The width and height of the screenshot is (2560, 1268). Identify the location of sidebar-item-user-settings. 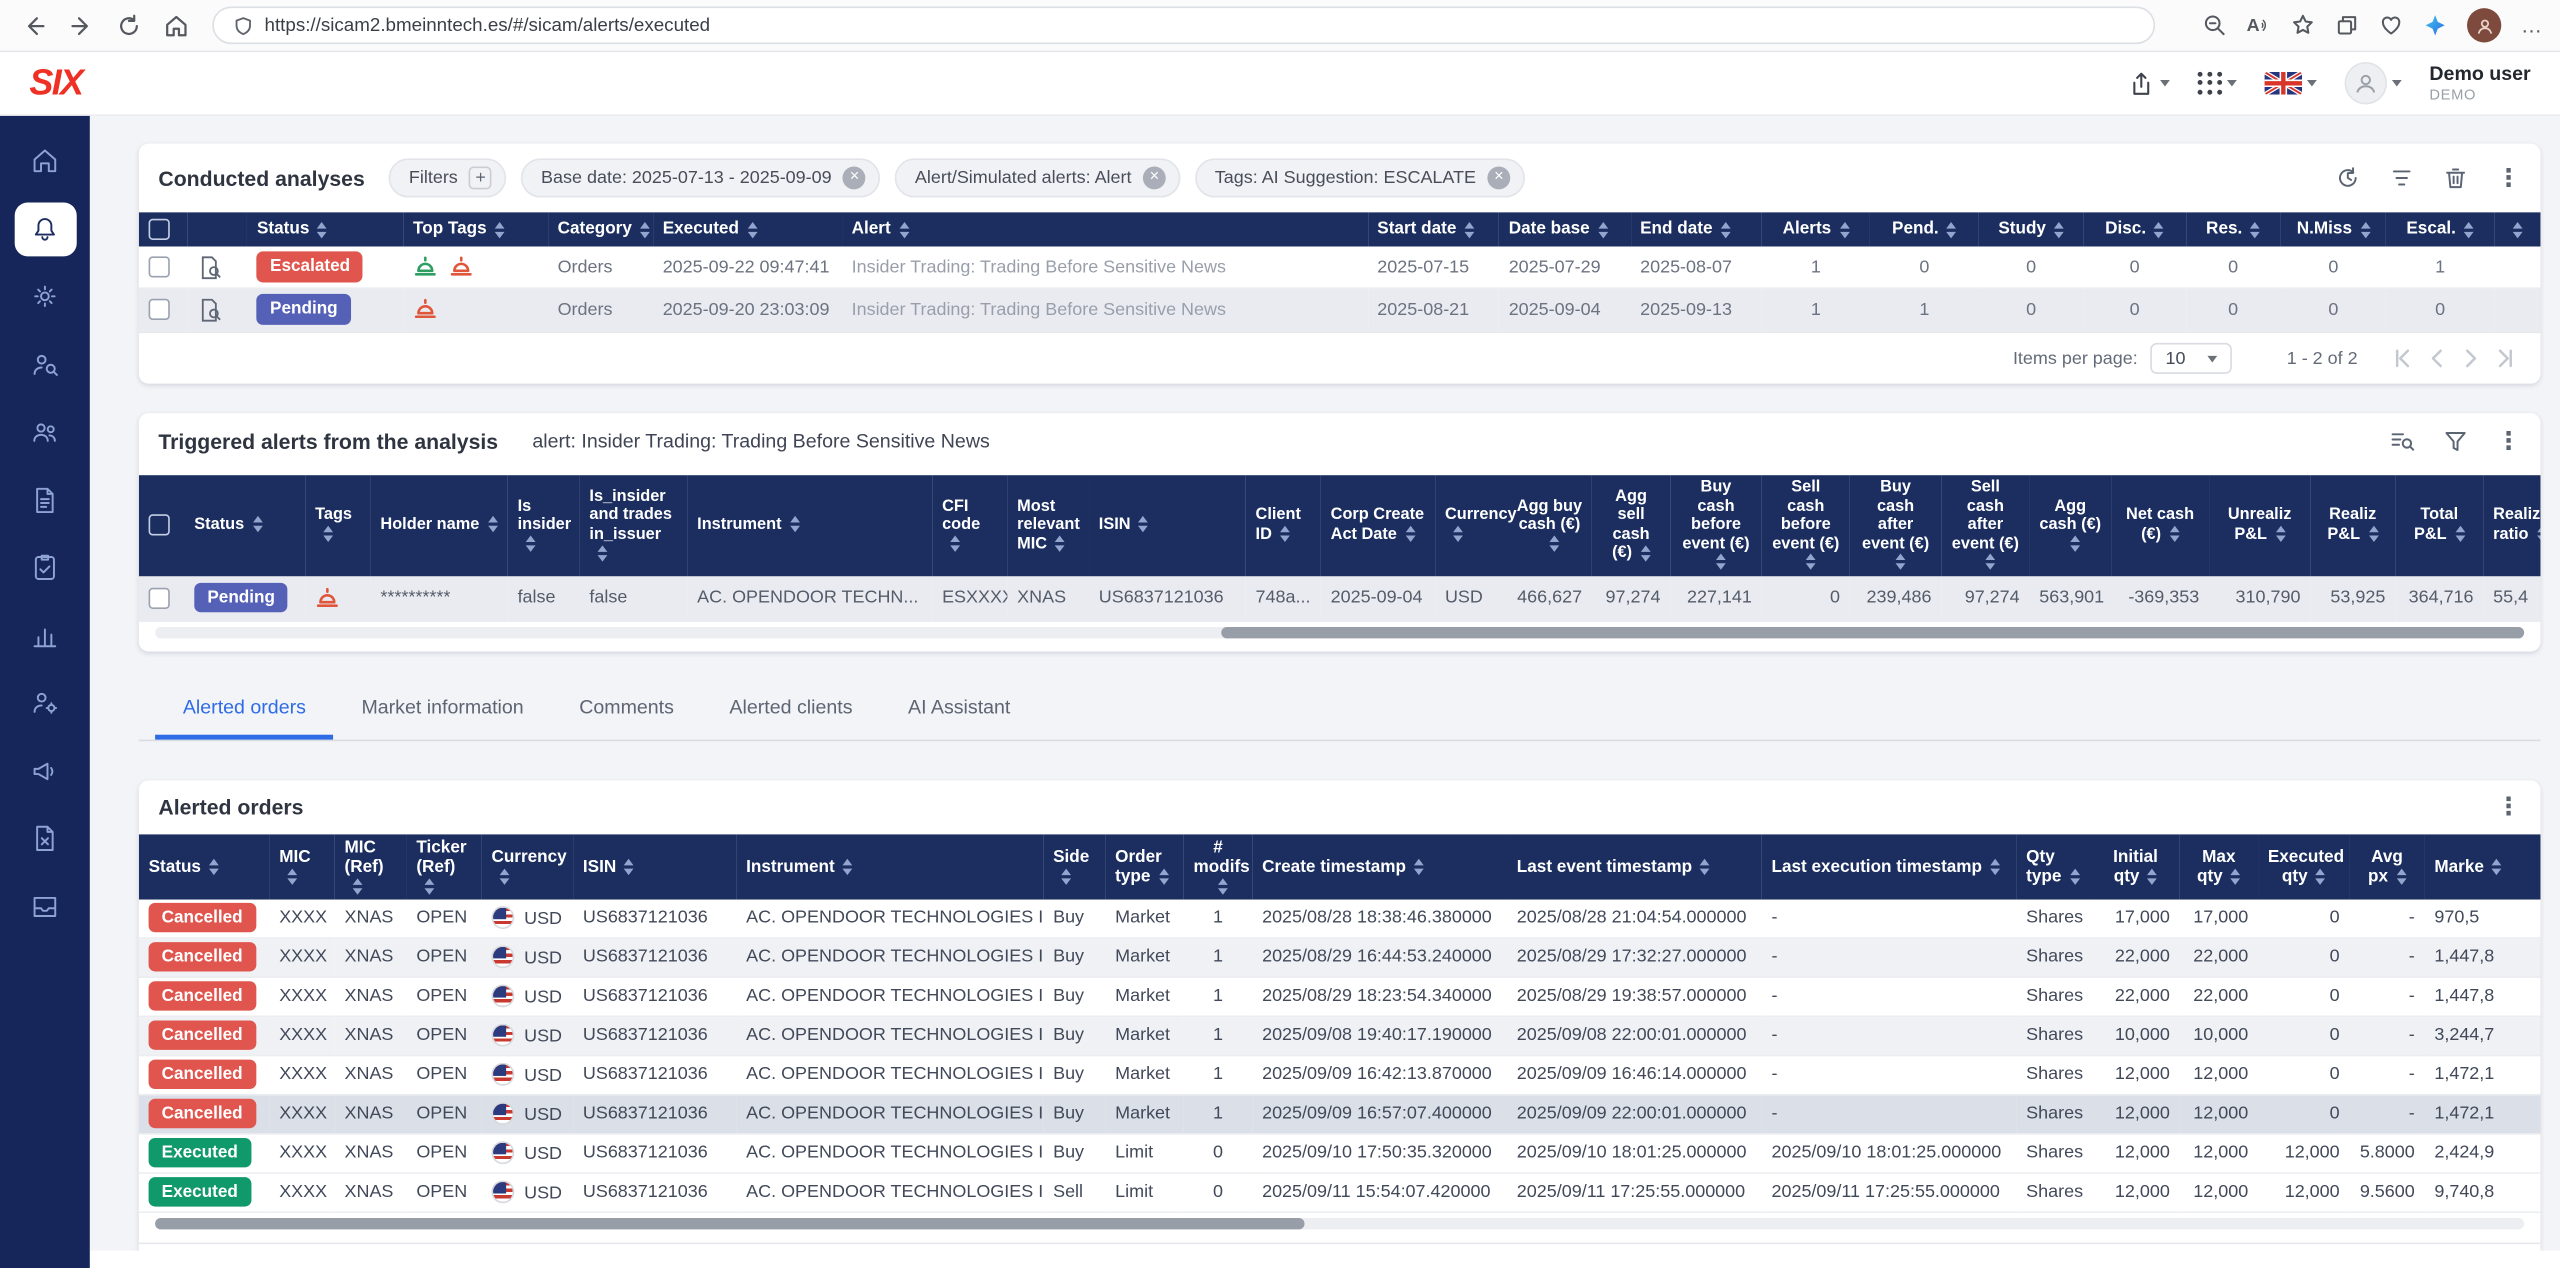
(45, 703).